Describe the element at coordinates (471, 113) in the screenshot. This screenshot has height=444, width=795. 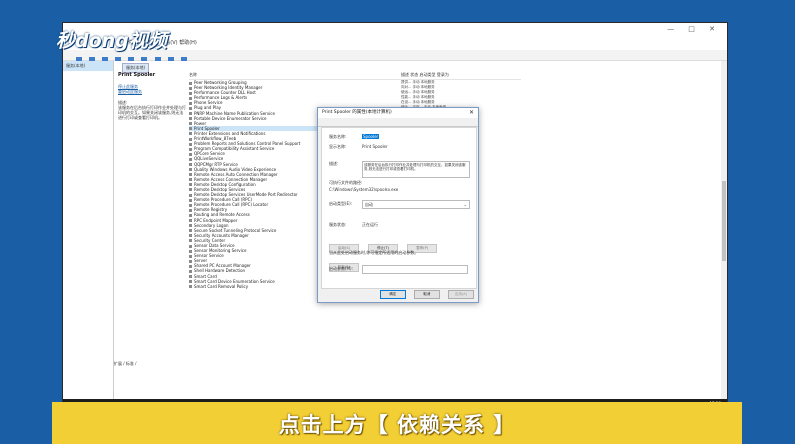
I see `close-icon: ✕` at that location.